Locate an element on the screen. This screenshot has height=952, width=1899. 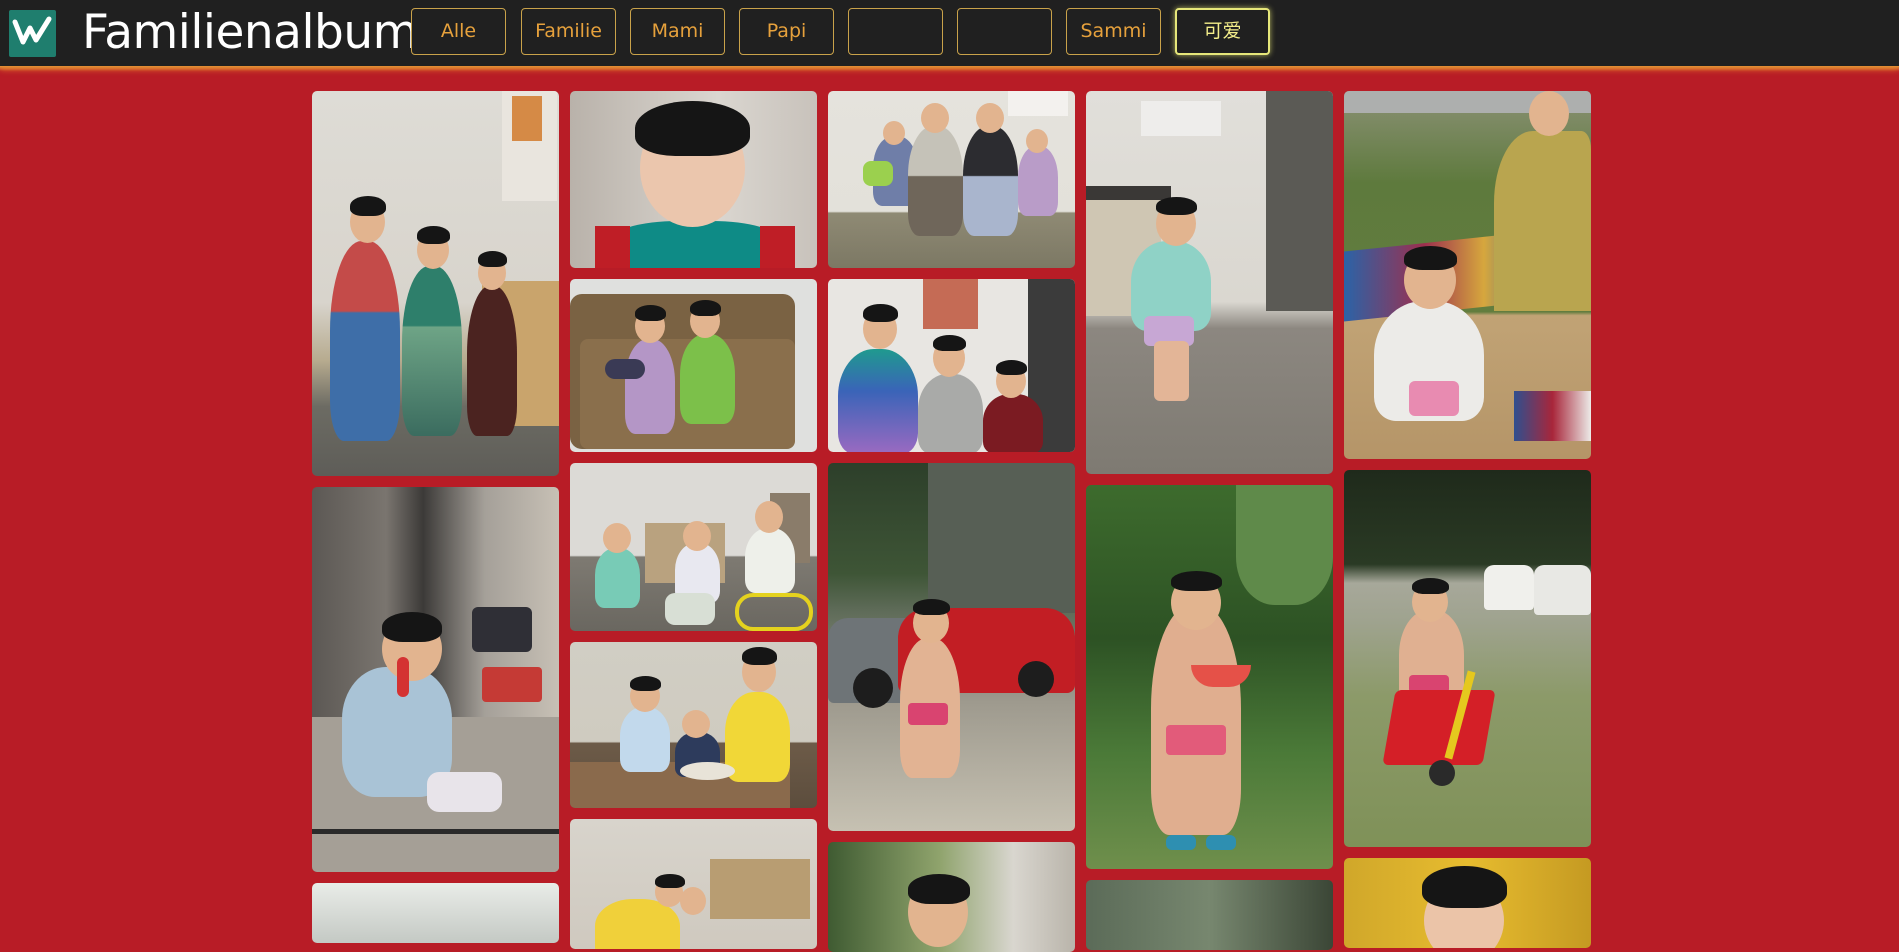
kids-on-tricycles-photo is located at coordinates (693, 547).